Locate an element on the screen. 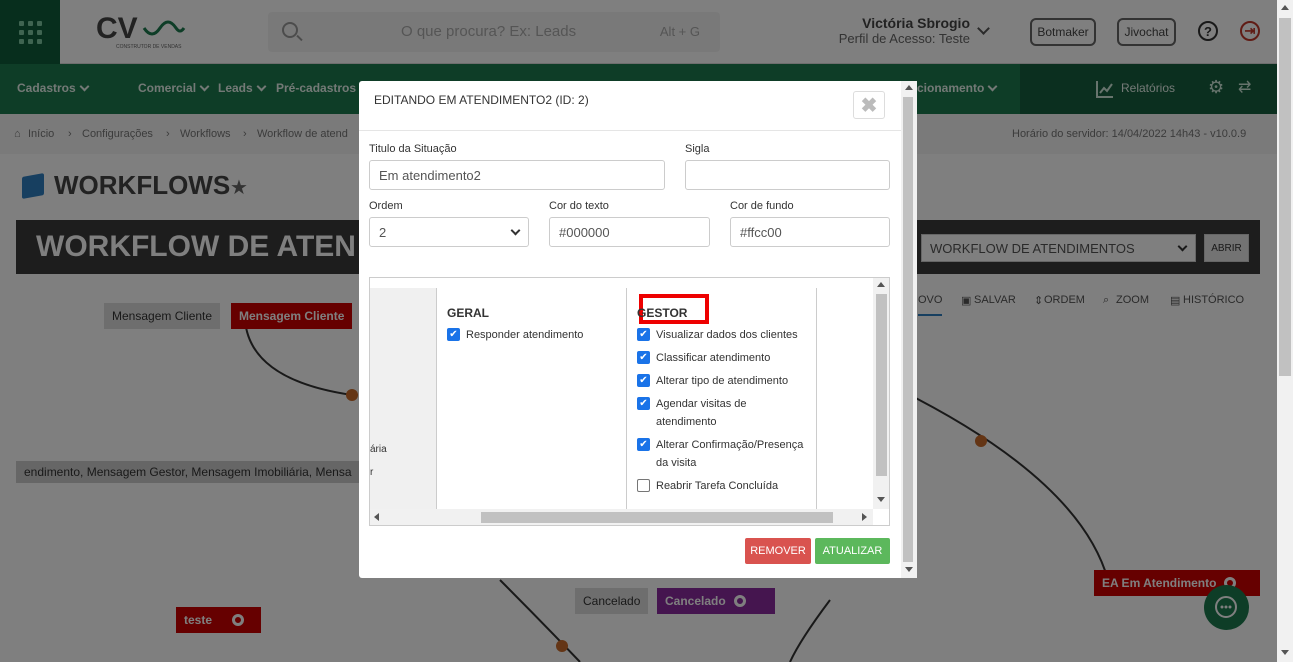 The width and height of the screenshot is (1293, 662). gestor-checkbox: ✔ Classificar atendimento is located at coordinates (726, 358).